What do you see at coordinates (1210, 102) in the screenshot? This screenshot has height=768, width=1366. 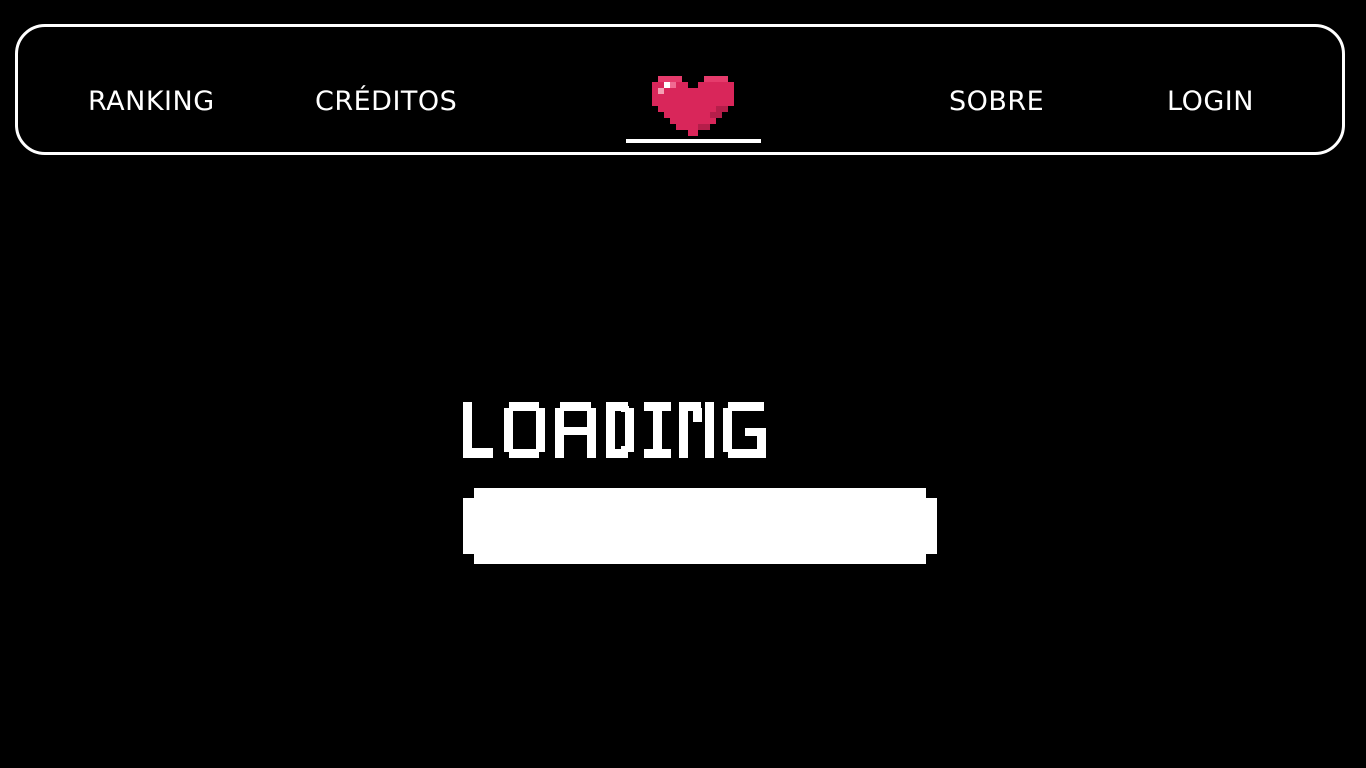 I see `nav-link-login: LOGIN` at bounding box center [1210, 102].